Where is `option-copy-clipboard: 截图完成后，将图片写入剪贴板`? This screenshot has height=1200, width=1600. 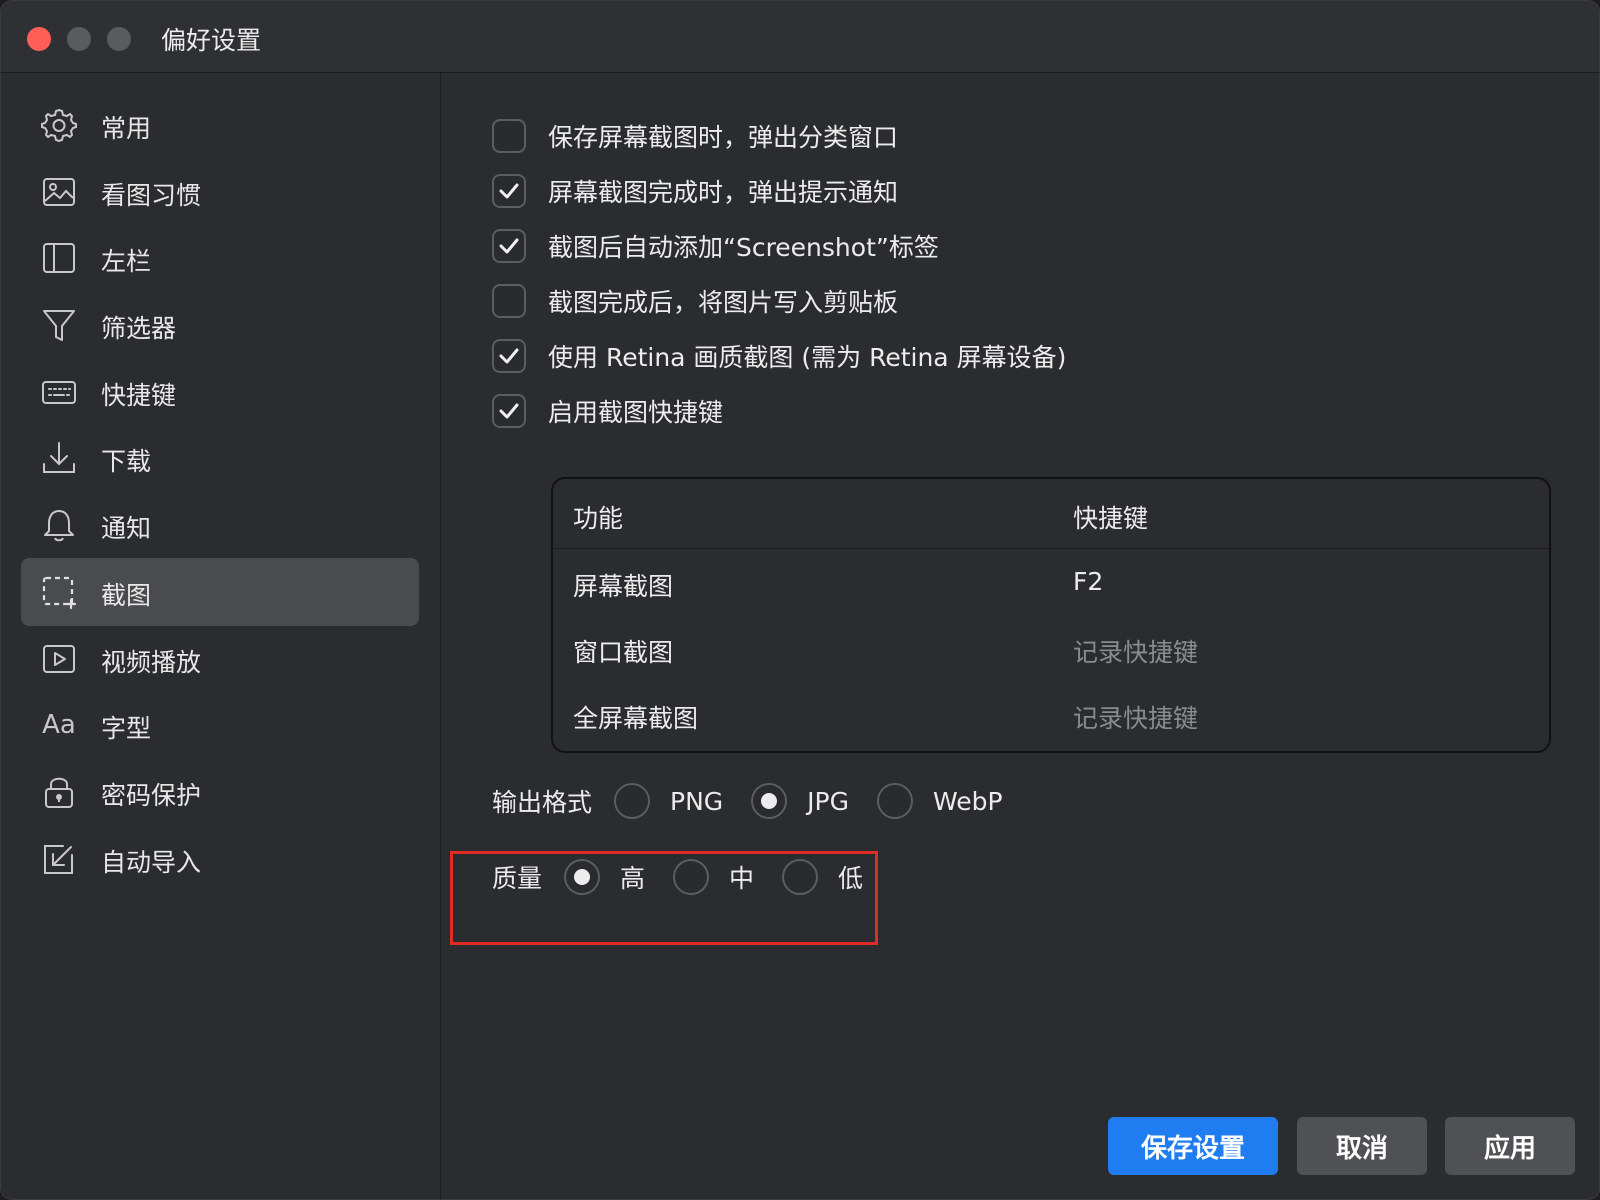 option-copy-clipboard: 截图完成后，将图片写入剪贴板 is located at coordinates (695, 301).